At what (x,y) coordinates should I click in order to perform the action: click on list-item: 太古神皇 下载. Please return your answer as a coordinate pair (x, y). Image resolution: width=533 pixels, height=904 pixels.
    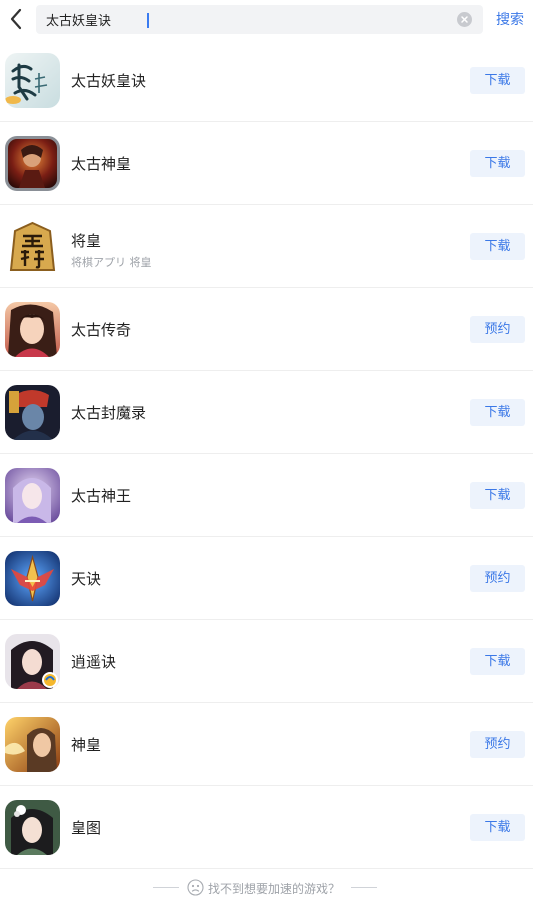
    Looking at the image, I should click on (266, 163).